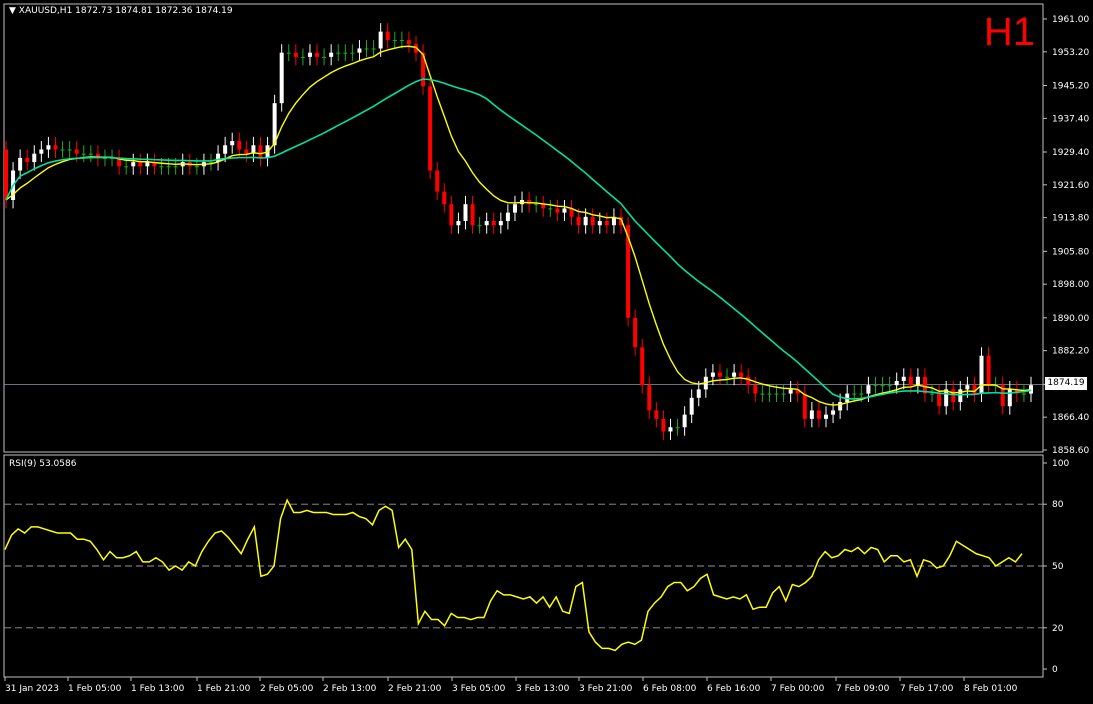  Describe the element at coordinates (158, 689) in the screenshot. I see `time-tick-label: 1 Feb 13:00` at that location.